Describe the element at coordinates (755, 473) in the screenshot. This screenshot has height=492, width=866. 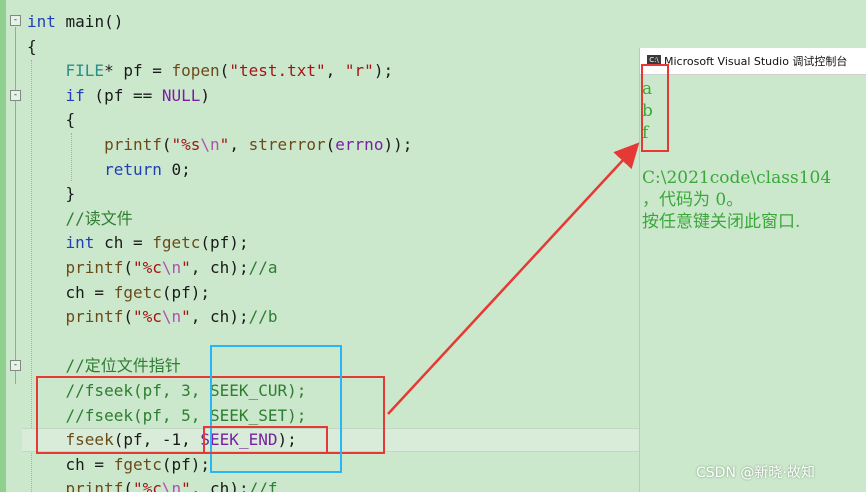
I see `watermark: CSDN @新晓·故知` at that location.